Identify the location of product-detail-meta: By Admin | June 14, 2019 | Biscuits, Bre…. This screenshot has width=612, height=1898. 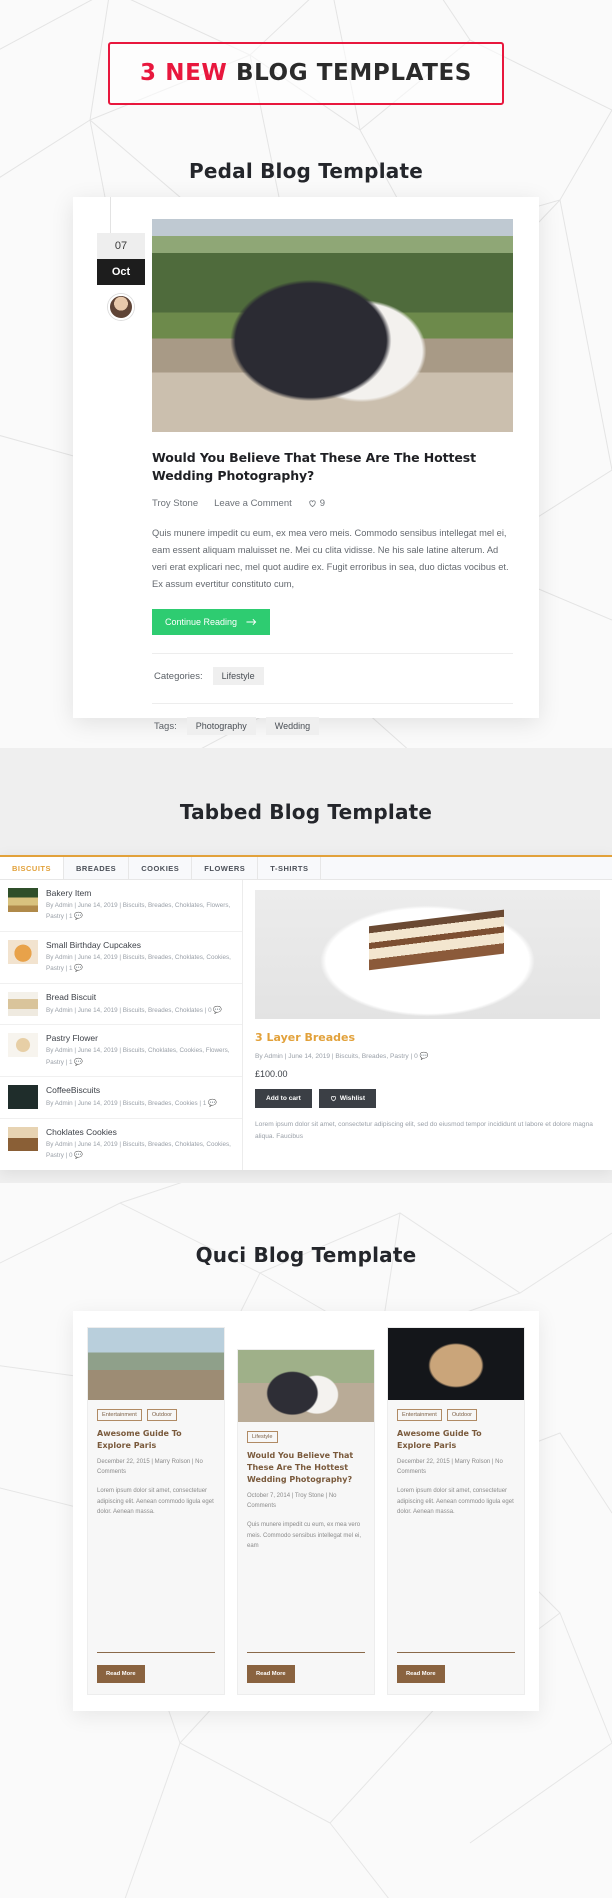
(427, 1056).